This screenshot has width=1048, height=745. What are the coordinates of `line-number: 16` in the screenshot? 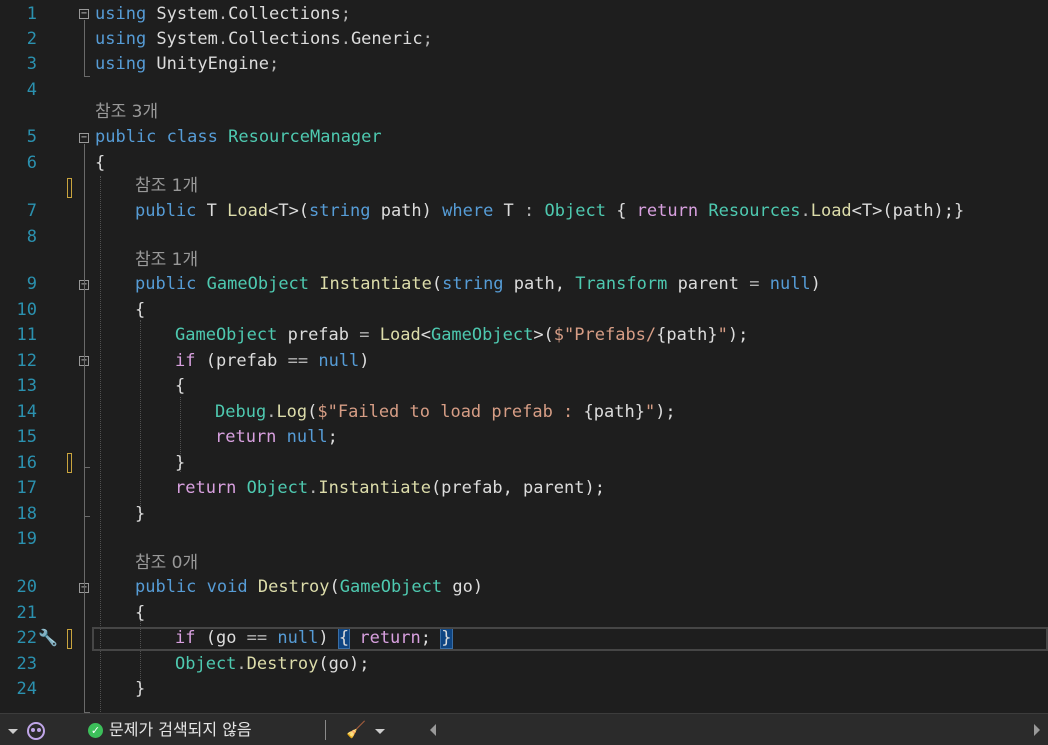 It's located at (26, 463).